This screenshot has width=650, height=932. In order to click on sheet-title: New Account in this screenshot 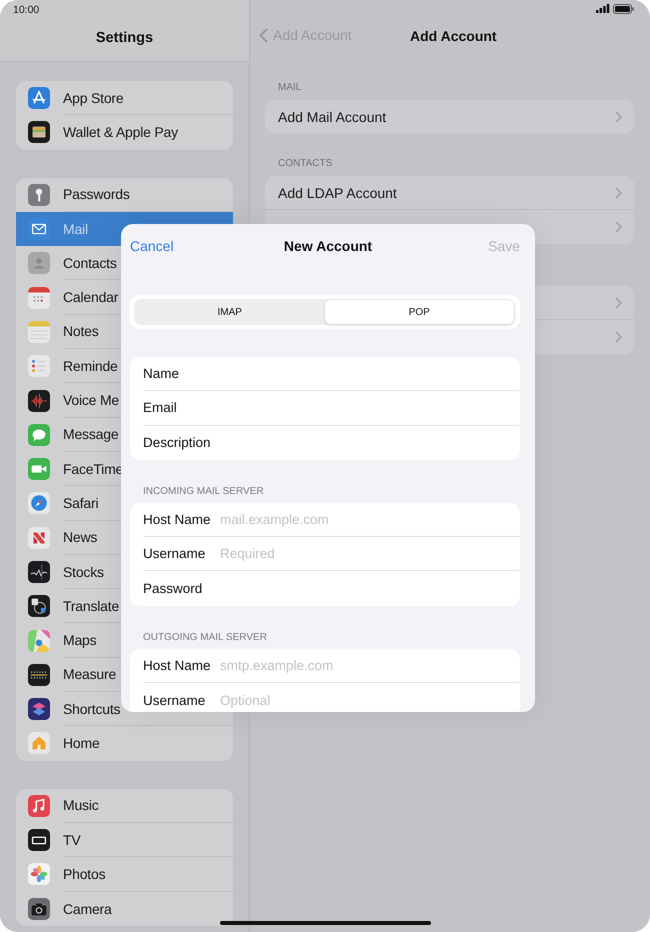, I will do `click(328, 246)`.